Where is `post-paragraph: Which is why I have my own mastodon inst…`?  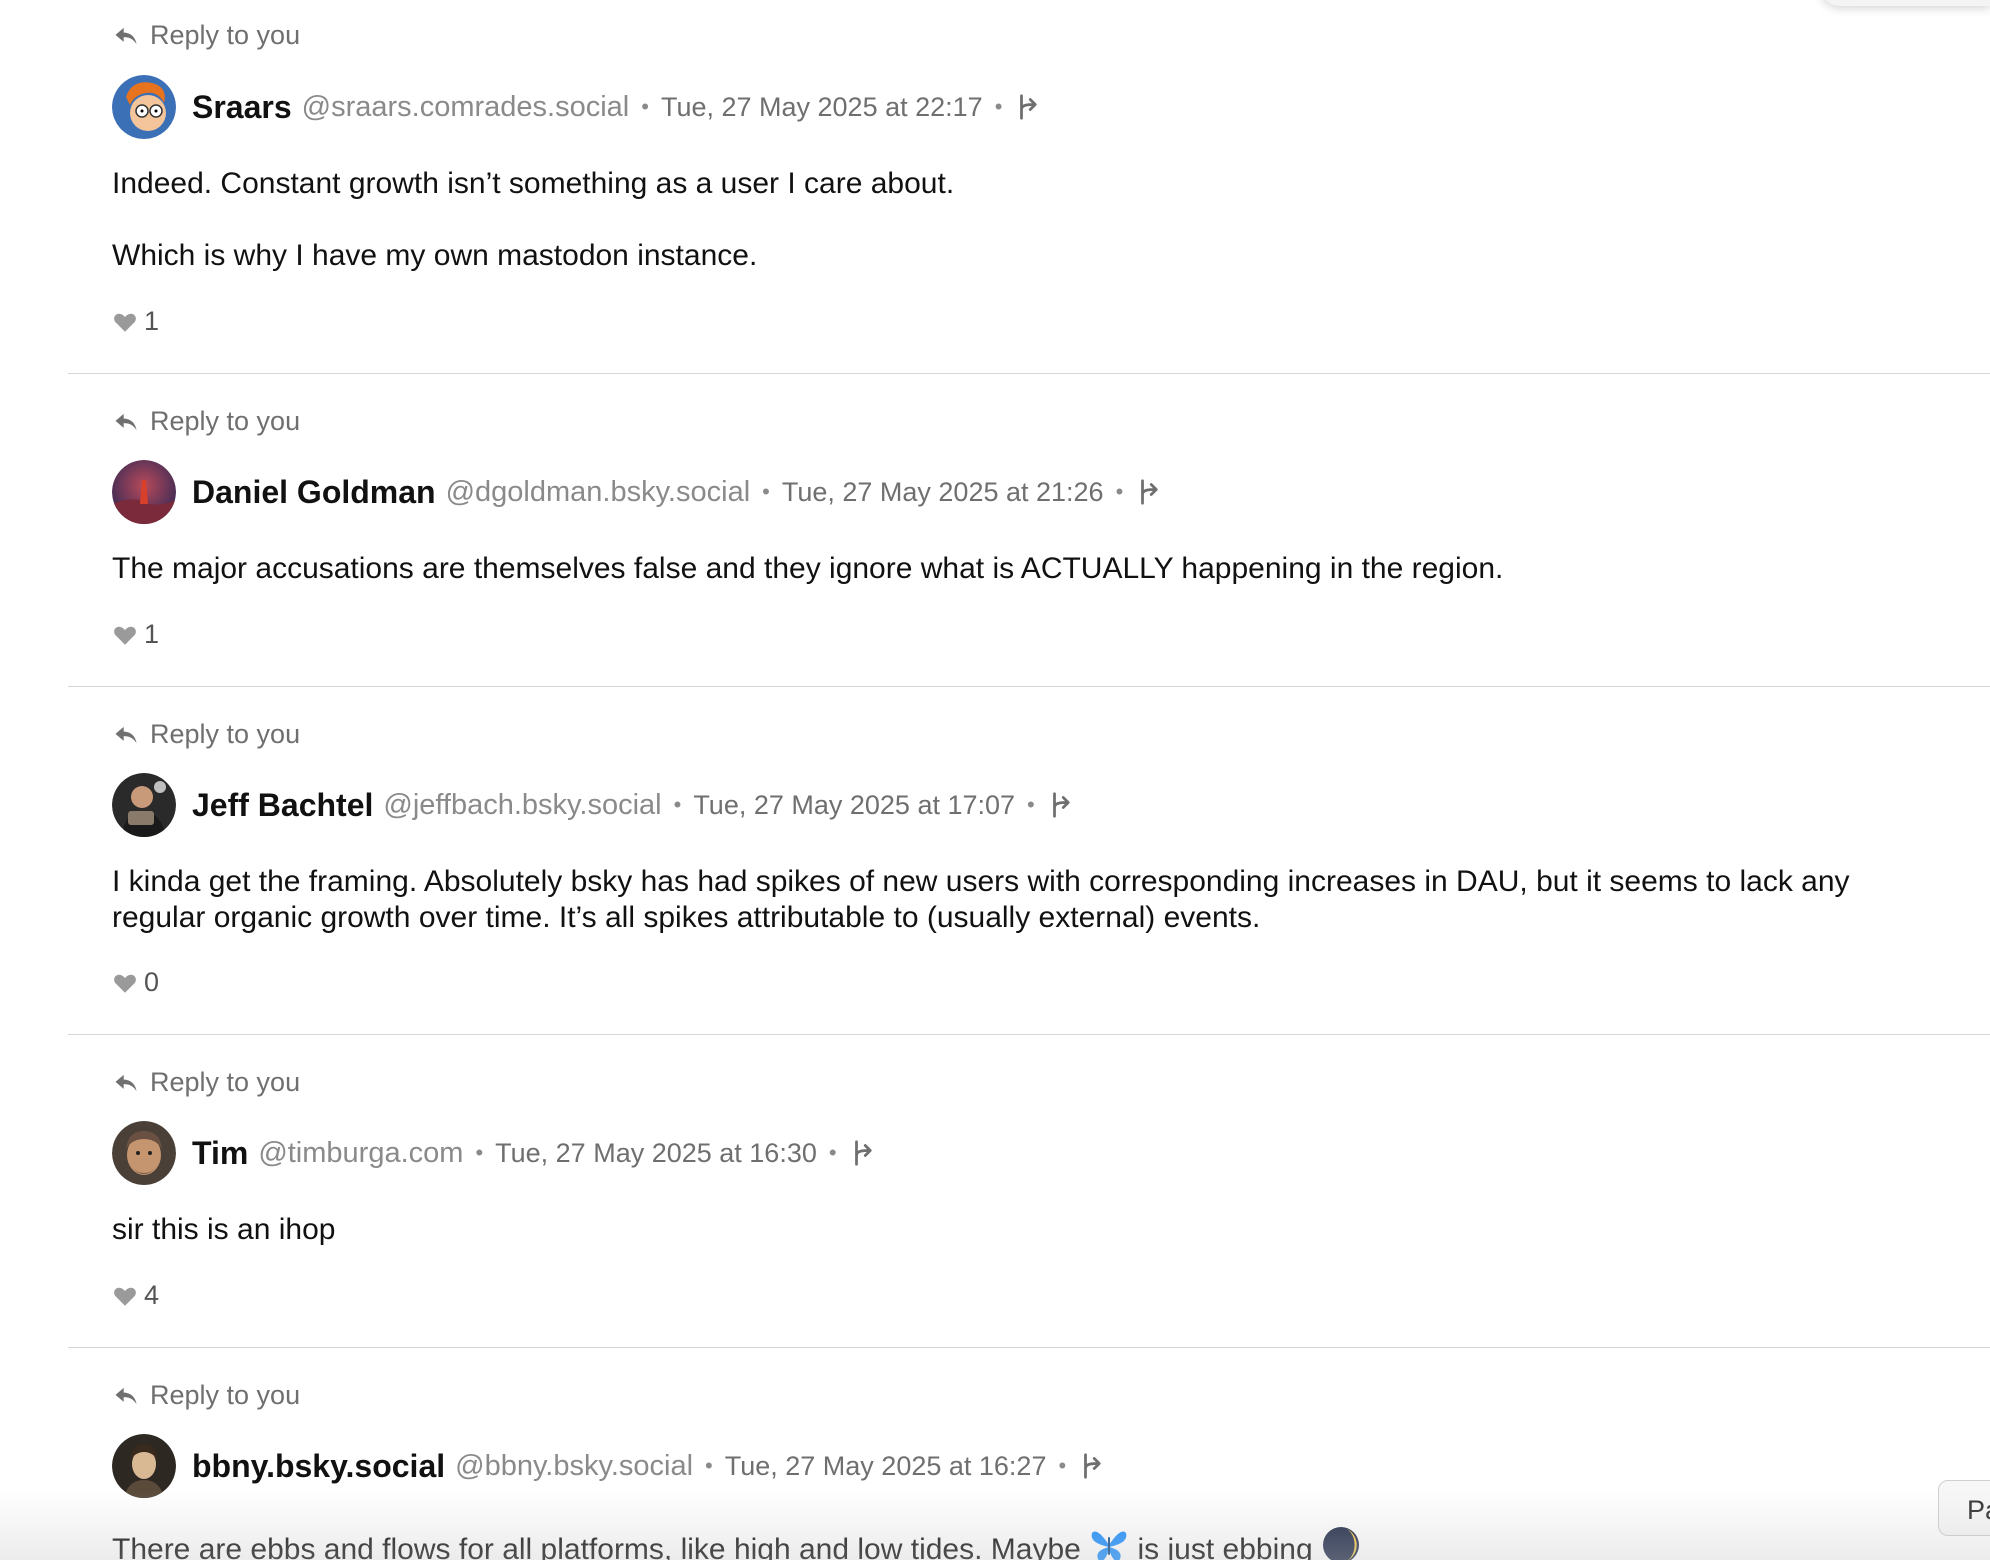 post-paragraph: Which is why I have my own mastodon inst… is located at coordinates (435, 255).